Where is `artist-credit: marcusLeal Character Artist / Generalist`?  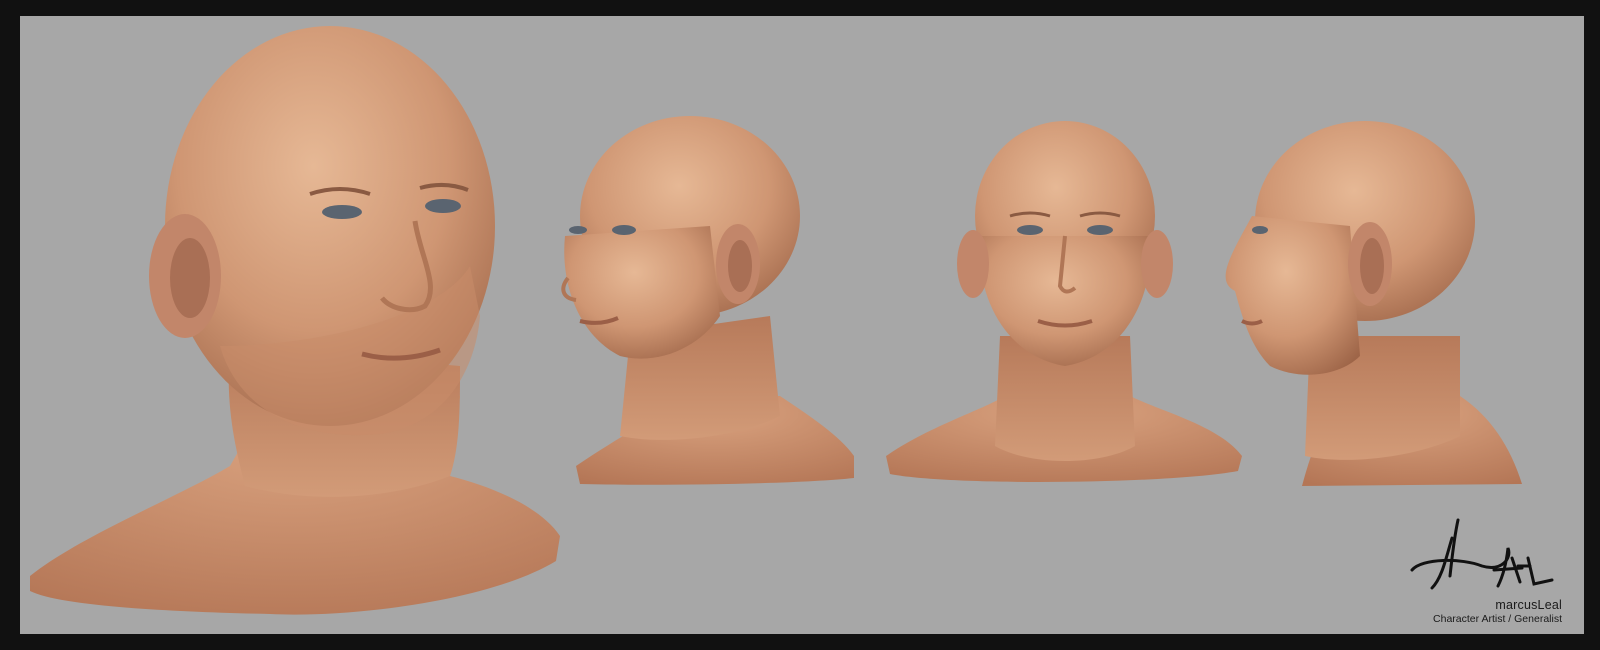
artist-credit: marcusLeal Character Artist / Generalist is located at coordinates (1482, 572).